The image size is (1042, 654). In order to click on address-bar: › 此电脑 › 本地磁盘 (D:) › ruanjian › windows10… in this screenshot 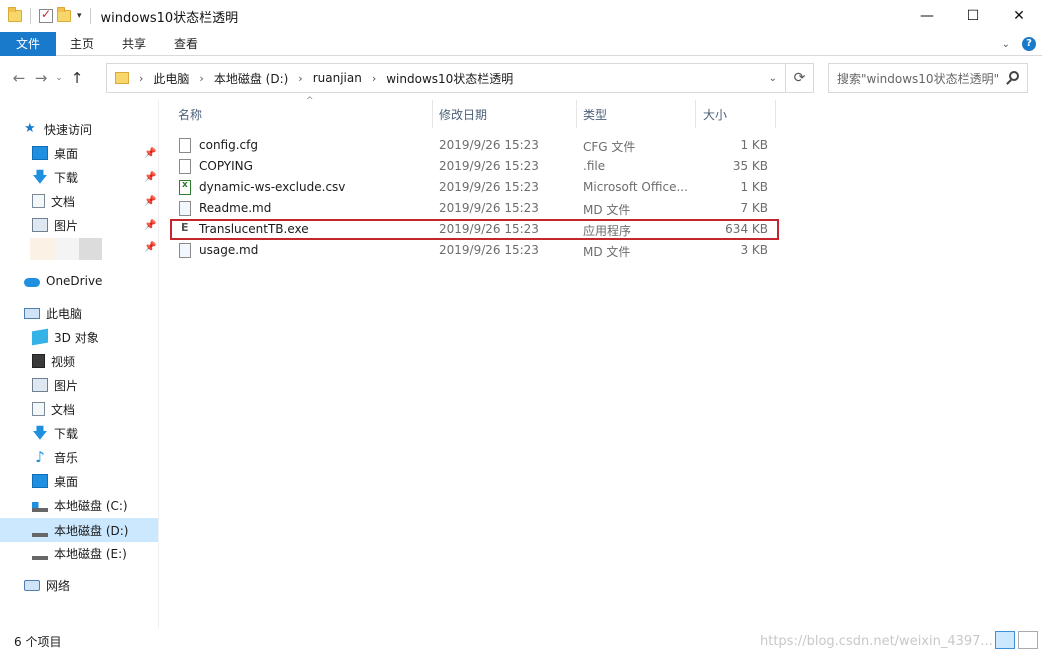, I will do `click(446, 78)`.